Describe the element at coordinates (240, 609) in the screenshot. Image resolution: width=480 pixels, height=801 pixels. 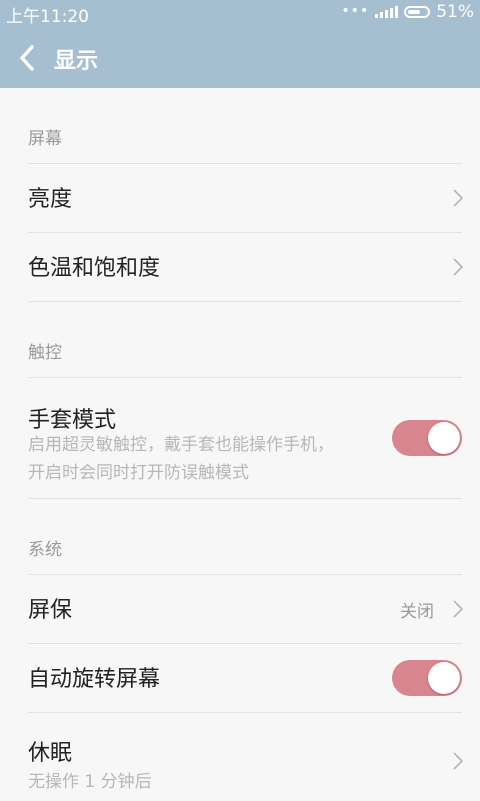
I see `setting-screensaver: 屏保 关闭` at that location.